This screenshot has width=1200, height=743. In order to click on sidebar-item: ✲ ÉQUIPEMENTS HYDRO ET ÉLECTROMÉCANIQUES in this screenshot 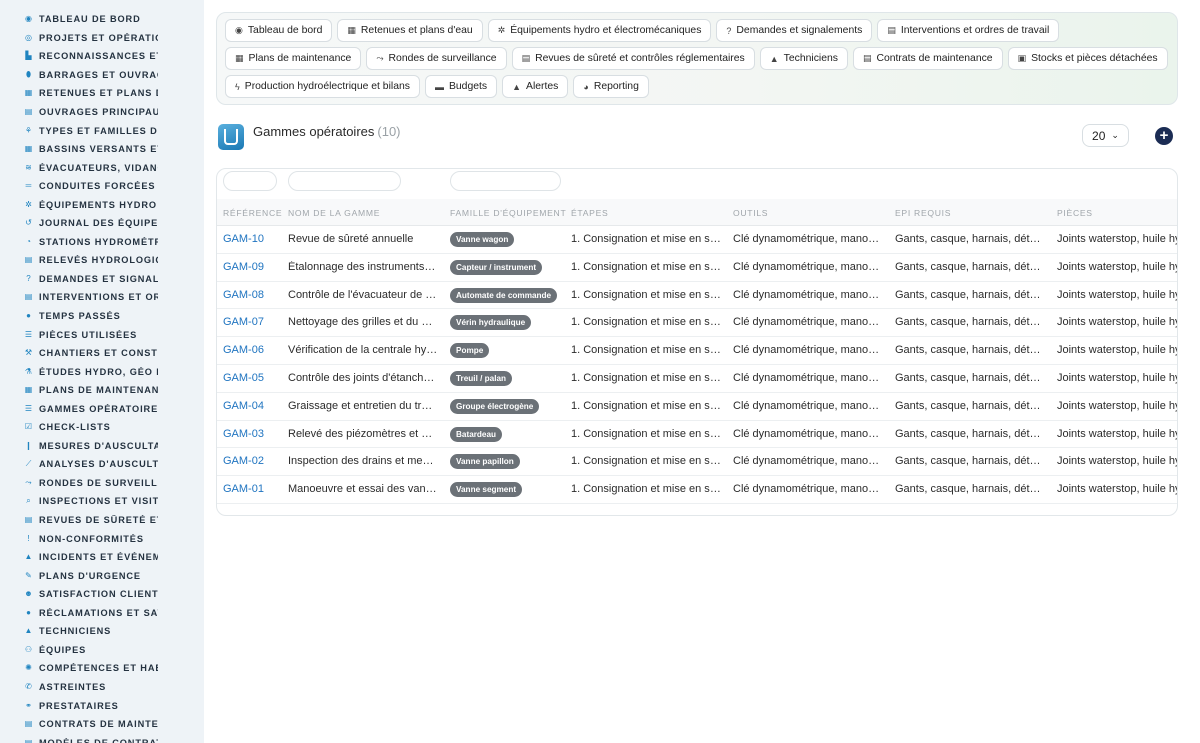, I will do `click(79, 204)`.